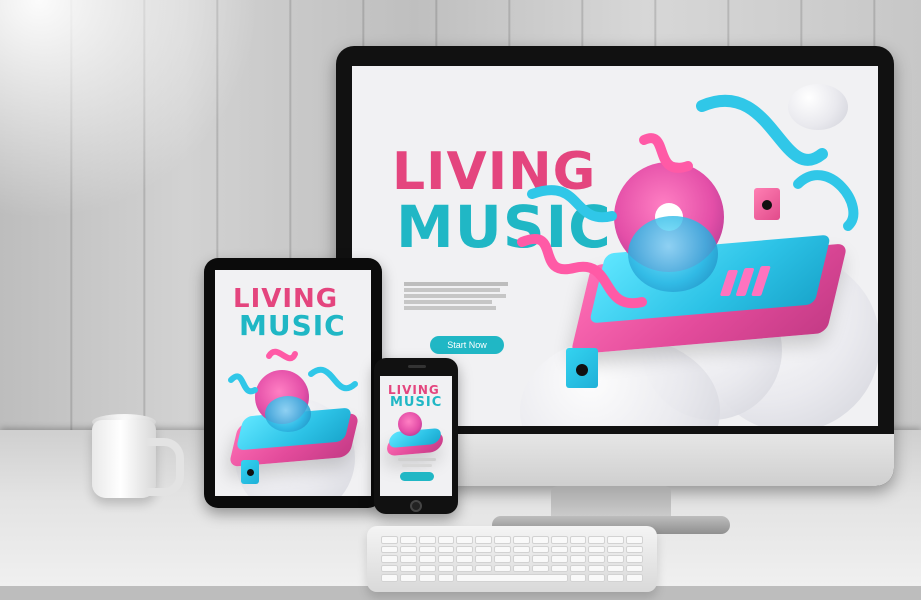 This screenshot has height=600, width=921. What do you see at coordinates (410, 424) in the screenshot?
I see `vinyl-record` at bounding box center [410, 424].